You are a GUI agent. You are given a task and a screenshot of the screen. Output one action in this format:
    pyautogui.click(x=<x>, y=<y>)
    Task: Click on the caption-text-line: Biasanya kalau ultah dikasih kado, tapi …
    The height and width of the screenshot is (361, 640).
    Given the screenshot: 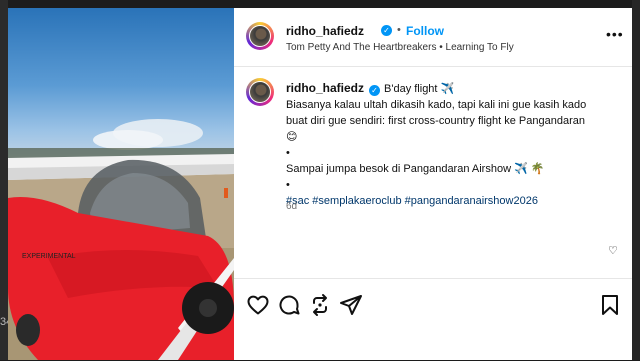 What is the action you would take?
    pyautogui.click(x=436, y=105)
    